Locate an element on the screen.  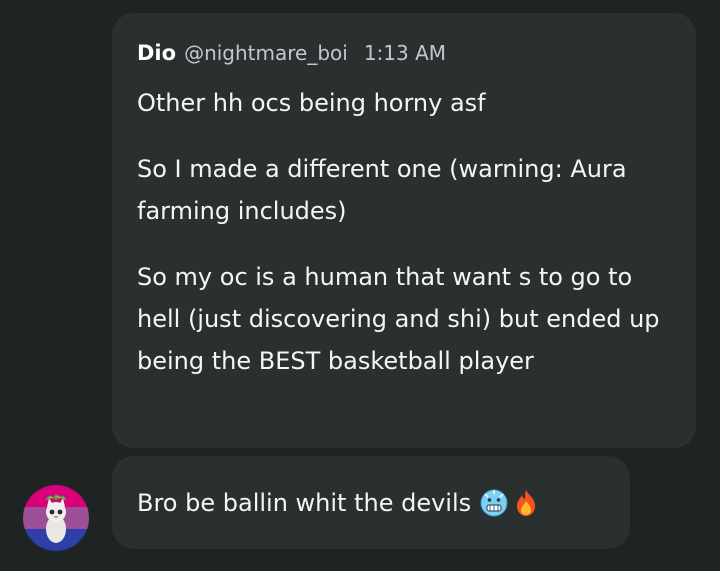
avatar is located at coordinates (56, 518).